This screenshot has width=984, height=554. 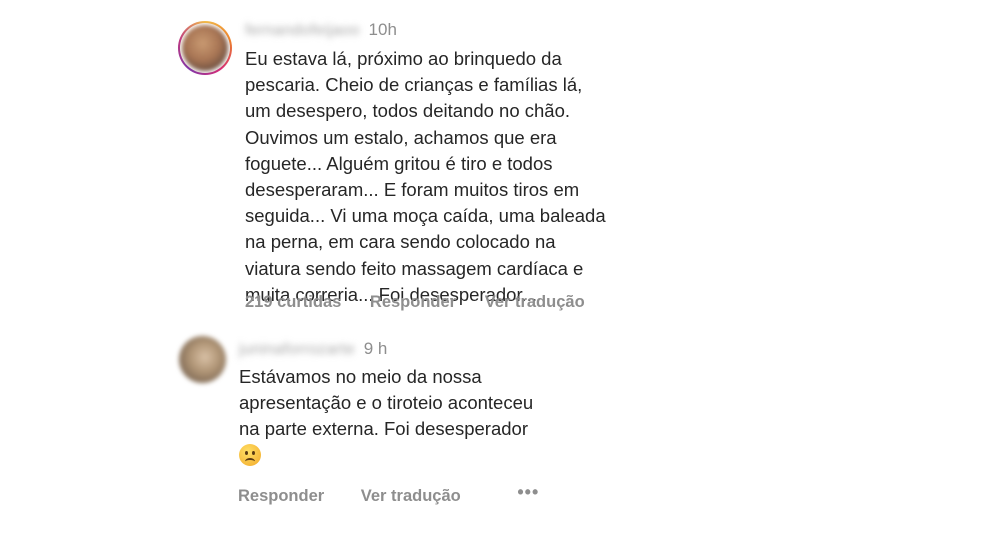 What do you see at coordinates (293, 302) in the screenshot?
I see `likes-count: 219 curtidas` at bounding box center [293, 302].